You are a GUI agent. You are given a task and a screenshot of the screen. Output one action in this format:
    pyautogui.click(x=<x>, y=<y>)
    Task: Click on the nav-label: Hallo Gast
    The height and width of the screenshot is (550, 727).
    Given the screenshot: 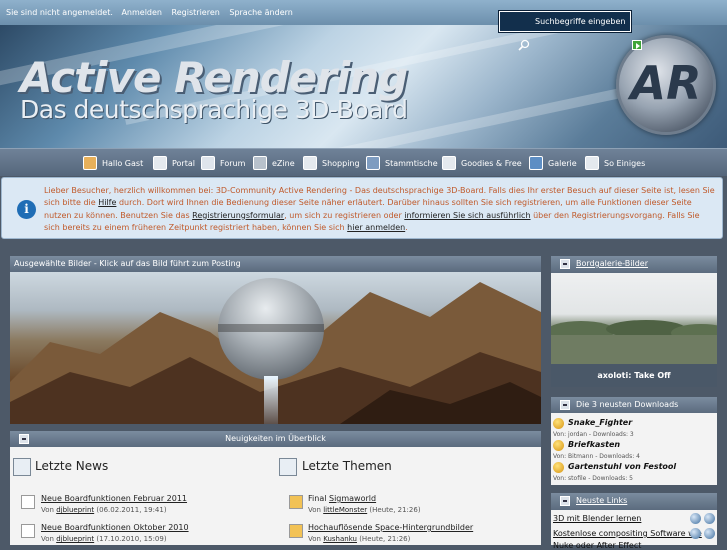 What is the action you would take?
    pyautogui.click(x=123, y=163)
    